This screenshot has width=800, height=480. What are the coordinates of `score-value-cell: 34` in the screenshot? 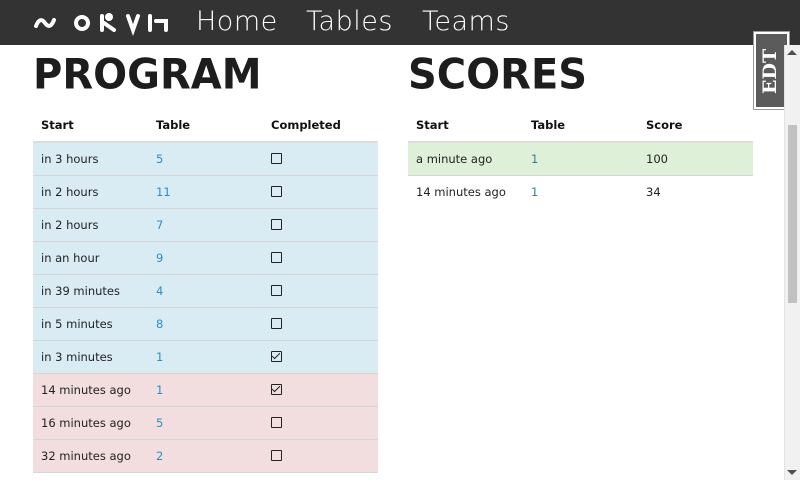 It's located at (695, 191).